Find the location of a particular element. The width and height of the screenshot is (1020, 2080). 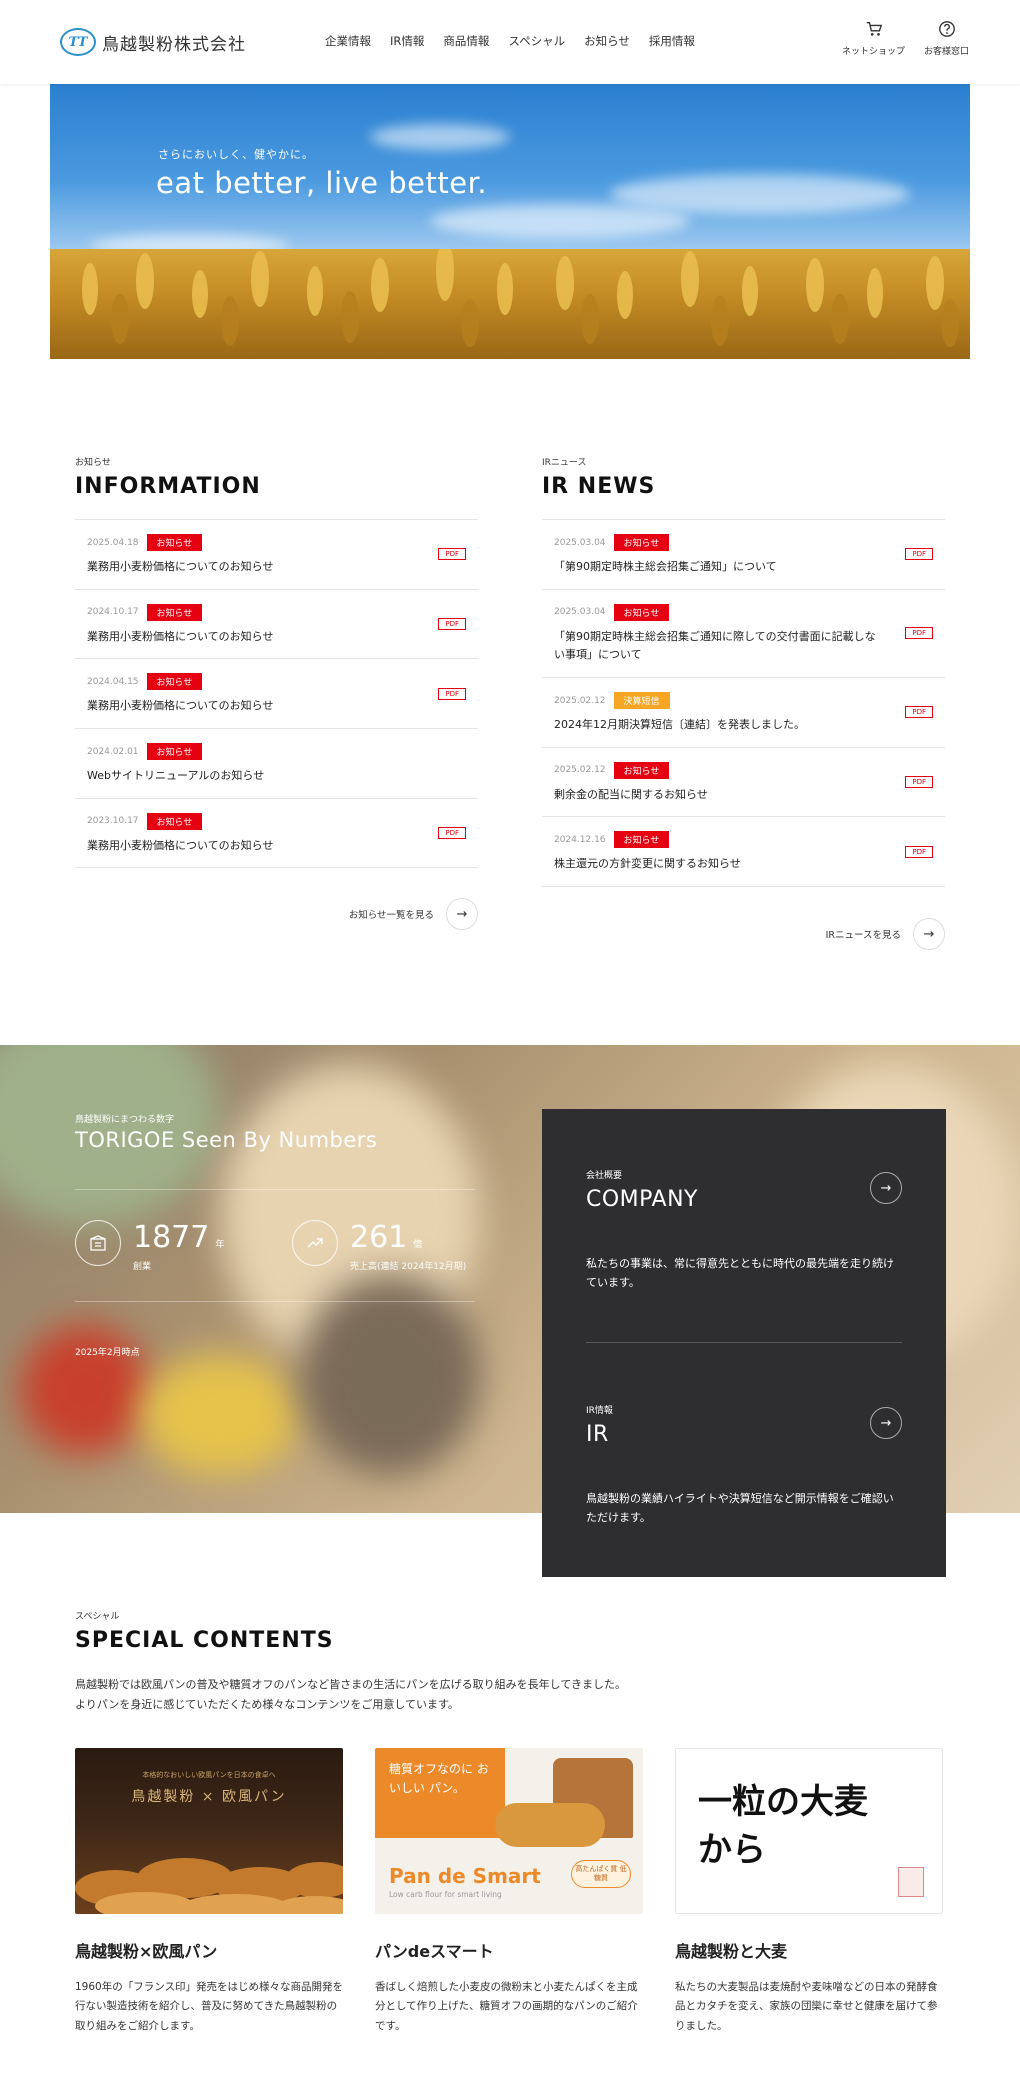

logo-mark-icon: TT is located at coordinates (78, 42).